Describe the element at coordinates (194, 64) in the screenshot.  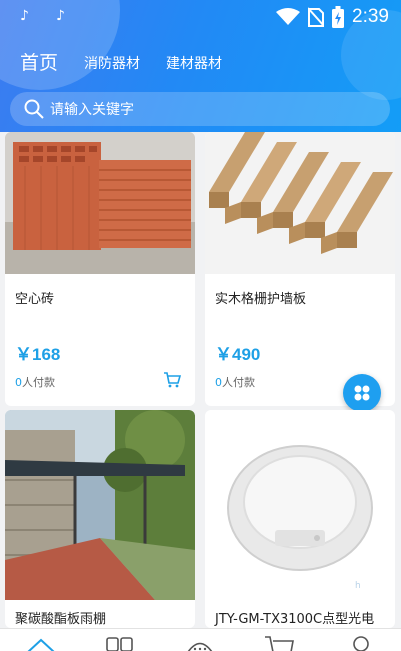
I see `tab-building-materials: 建材器材` at that location.